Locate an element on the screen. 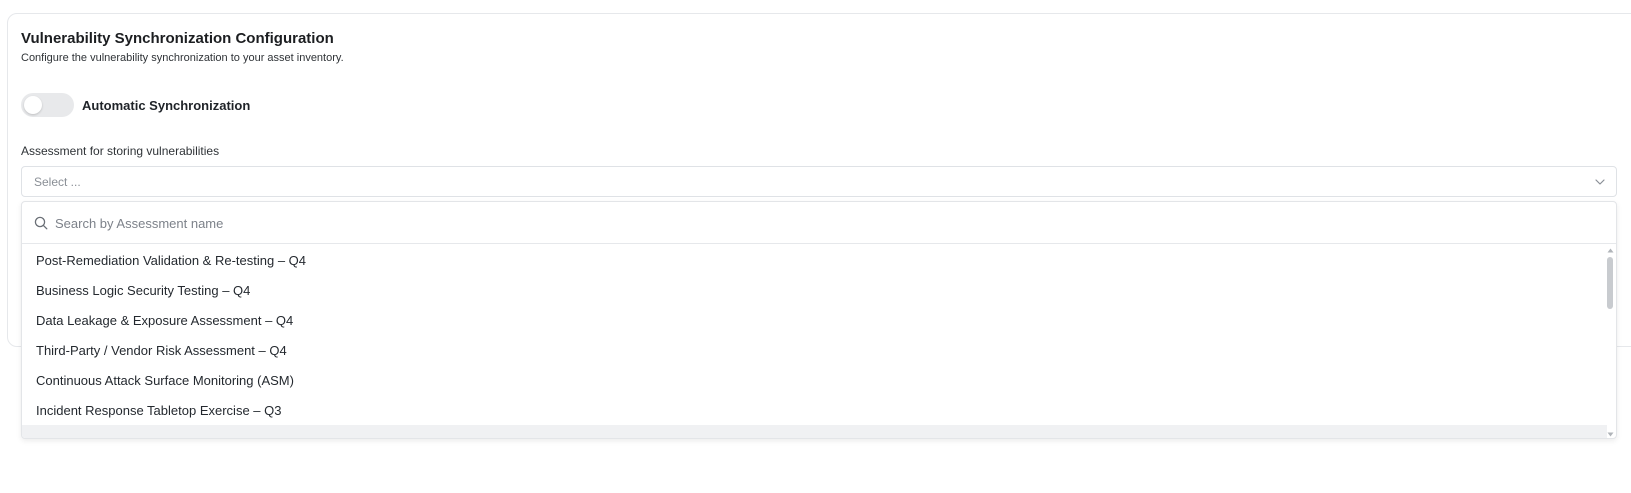 This screenshot has width=1631, height=493. toggle-knob is located at coordinates (33, 105).